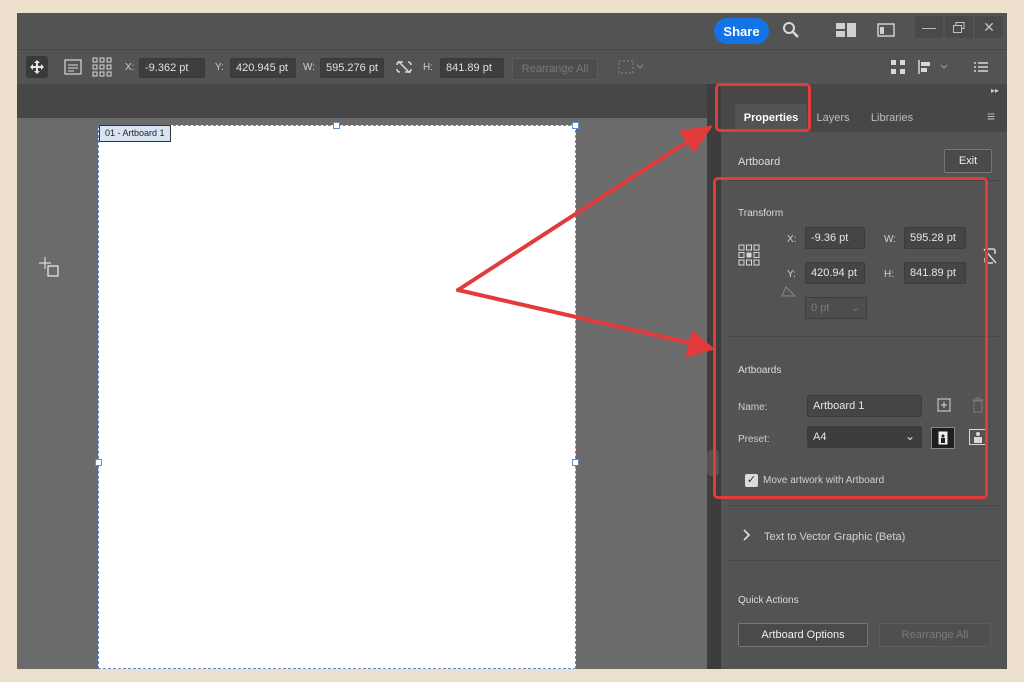 The height and width of the screenshot is (682, 1024). I want to click on arrange-documents-icon, so click(886, 30).